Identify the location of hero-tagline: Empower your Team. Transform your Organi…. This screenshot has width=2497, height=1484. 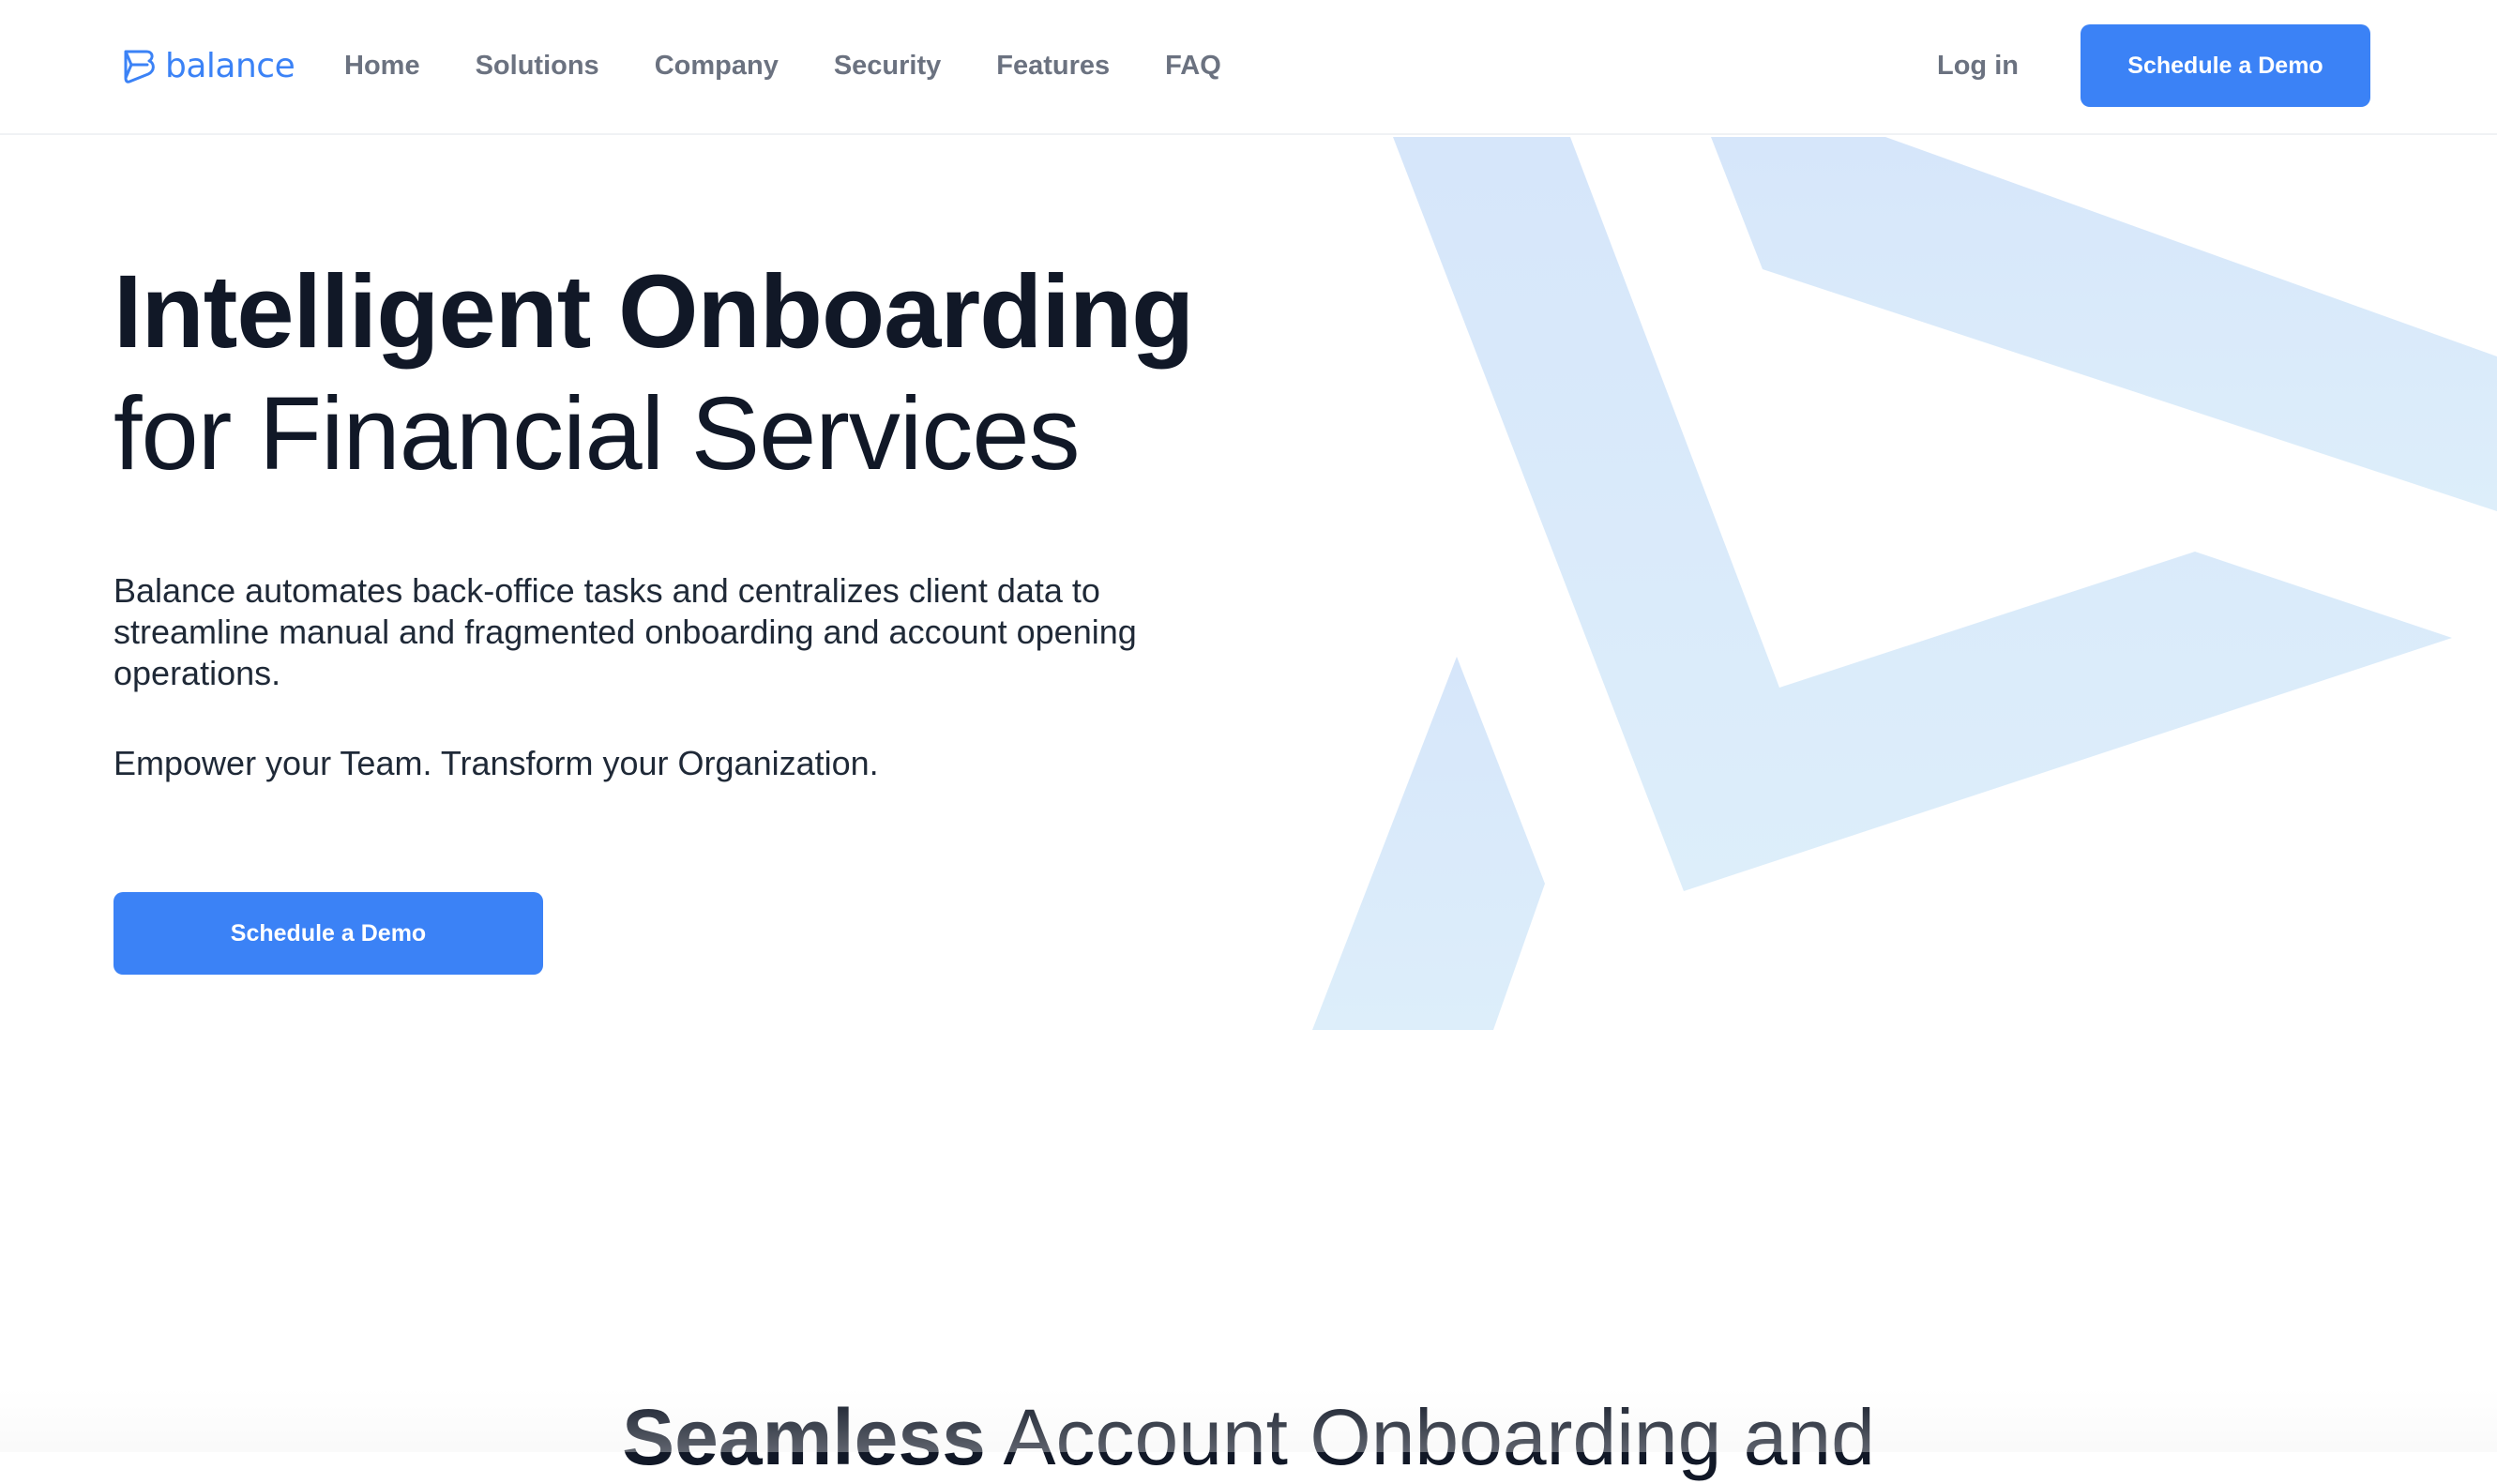
(497, 763).